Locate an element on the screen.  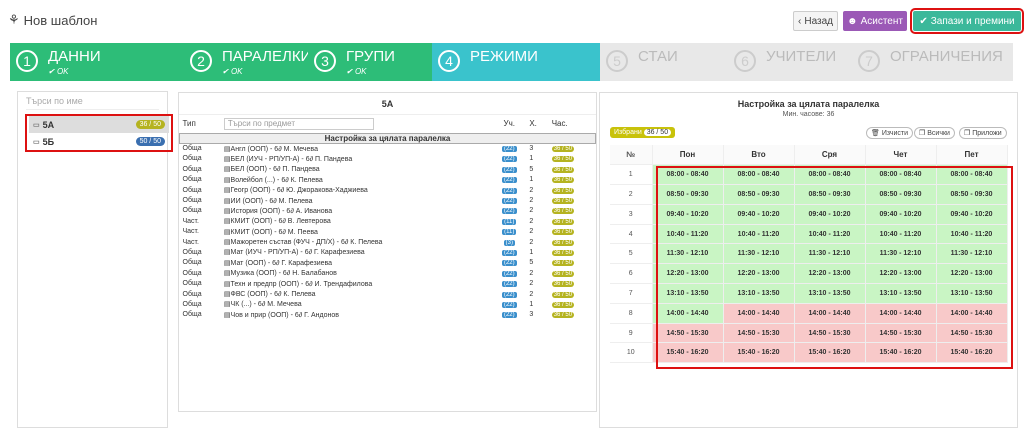
step-constraints: 7 ОГРАНИЧЕНИЯ is located at coordinates (932, 62).